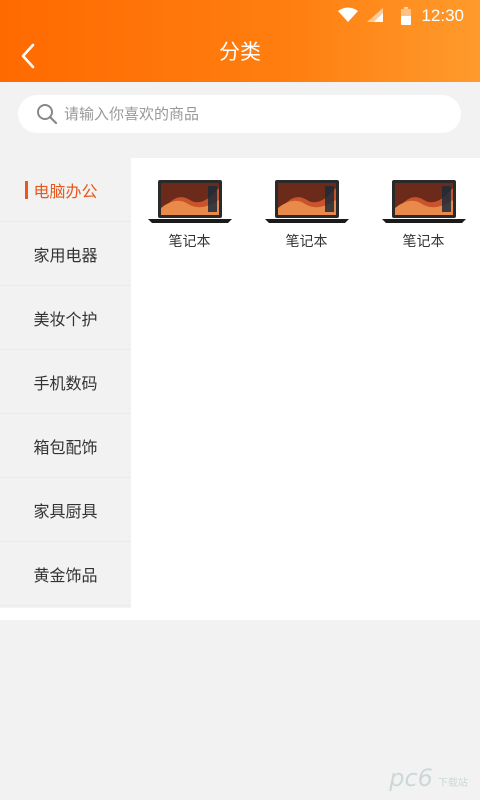 Image resolution: width=480 pixels, height=800 pixels. I want to click on signal-icon, so click(375, 15).